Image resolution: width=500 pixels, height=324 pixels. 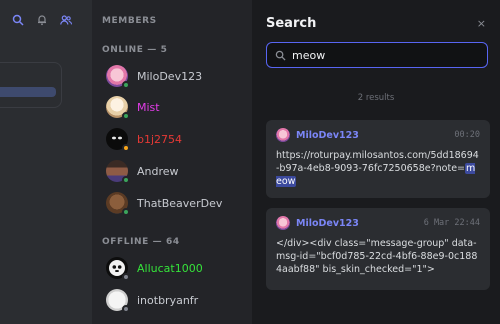 What do you see at coordinates (160, 139) in the screenshot?
I see `member-name: b1j2754` at bounding box center [160, 139].